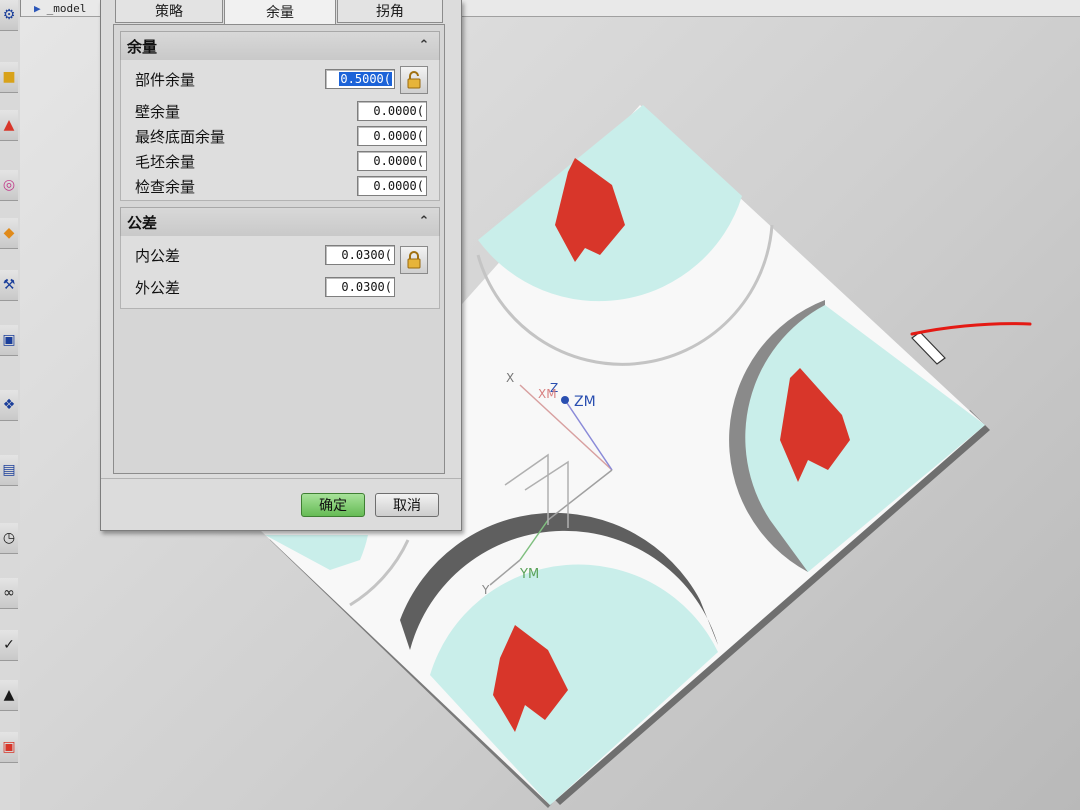 The height and width of the screenshot is (810, 1080). I want to click on tab-strategy: 策略, so click(169, 11).